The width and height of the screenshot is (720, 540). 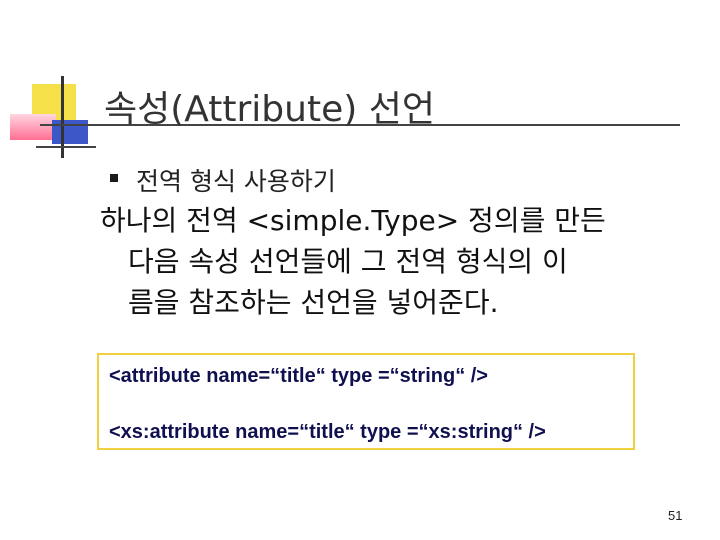 What do you see at coordinates (313, 302) in the screenshot?
I see `body-line: 름을 참조하는 선언을 넣어준다.` at bounding box center [313, 302].